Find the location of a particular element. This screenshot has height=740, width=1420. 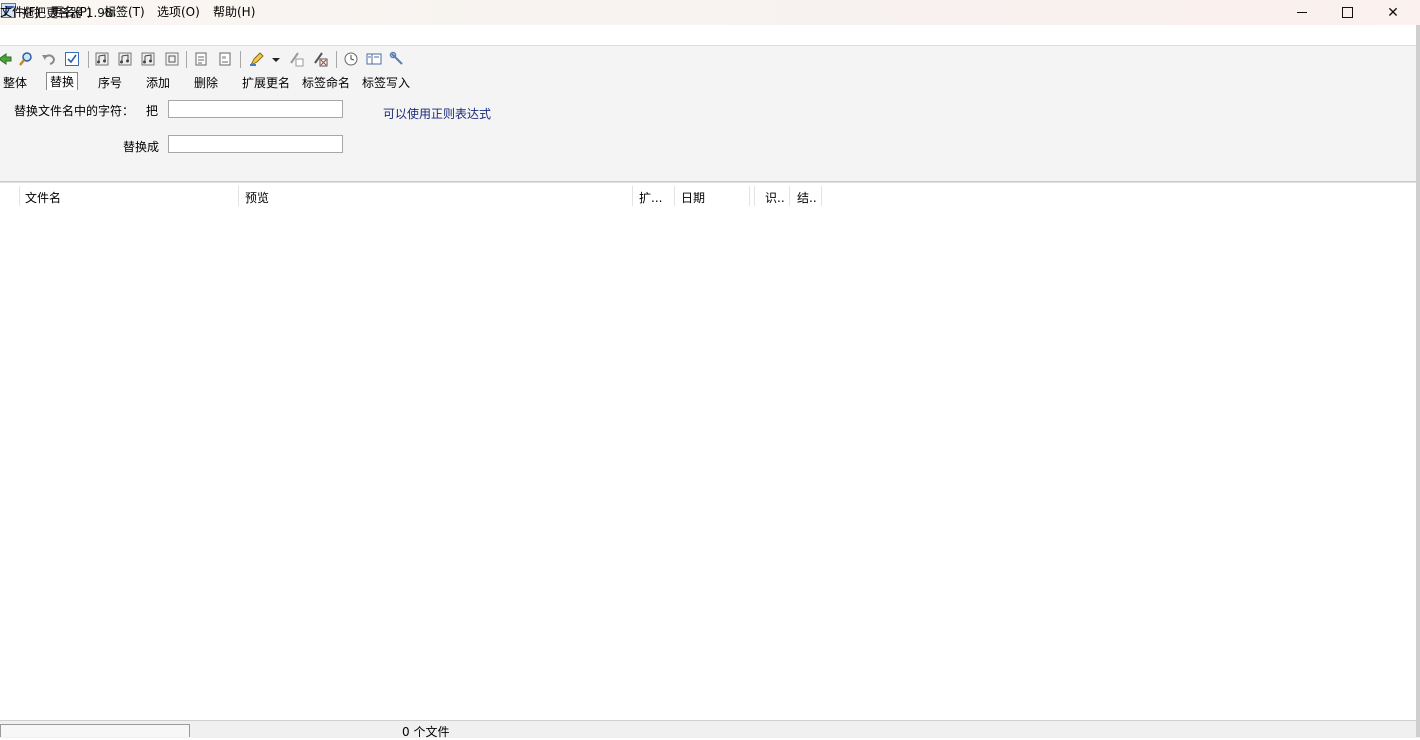

view-icon is located at coordinates (374, 59).